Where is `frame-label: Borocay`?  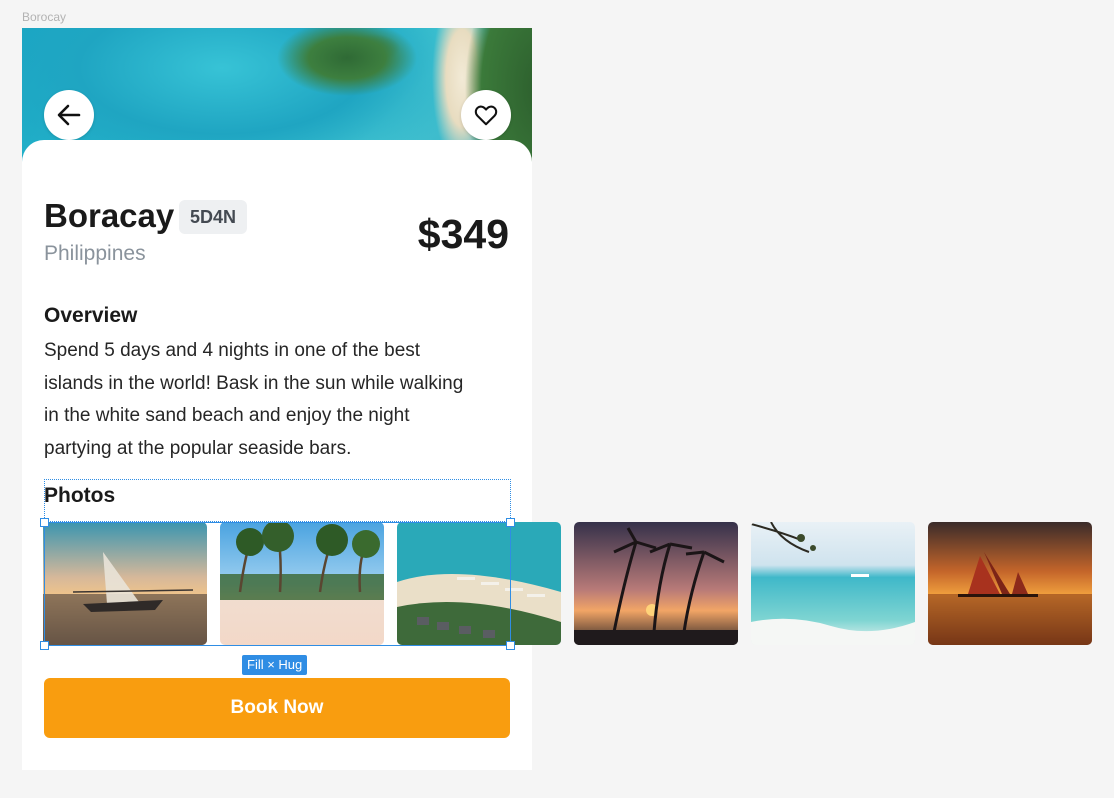 frame-label: Borocay is located at coordinates (44, 17).